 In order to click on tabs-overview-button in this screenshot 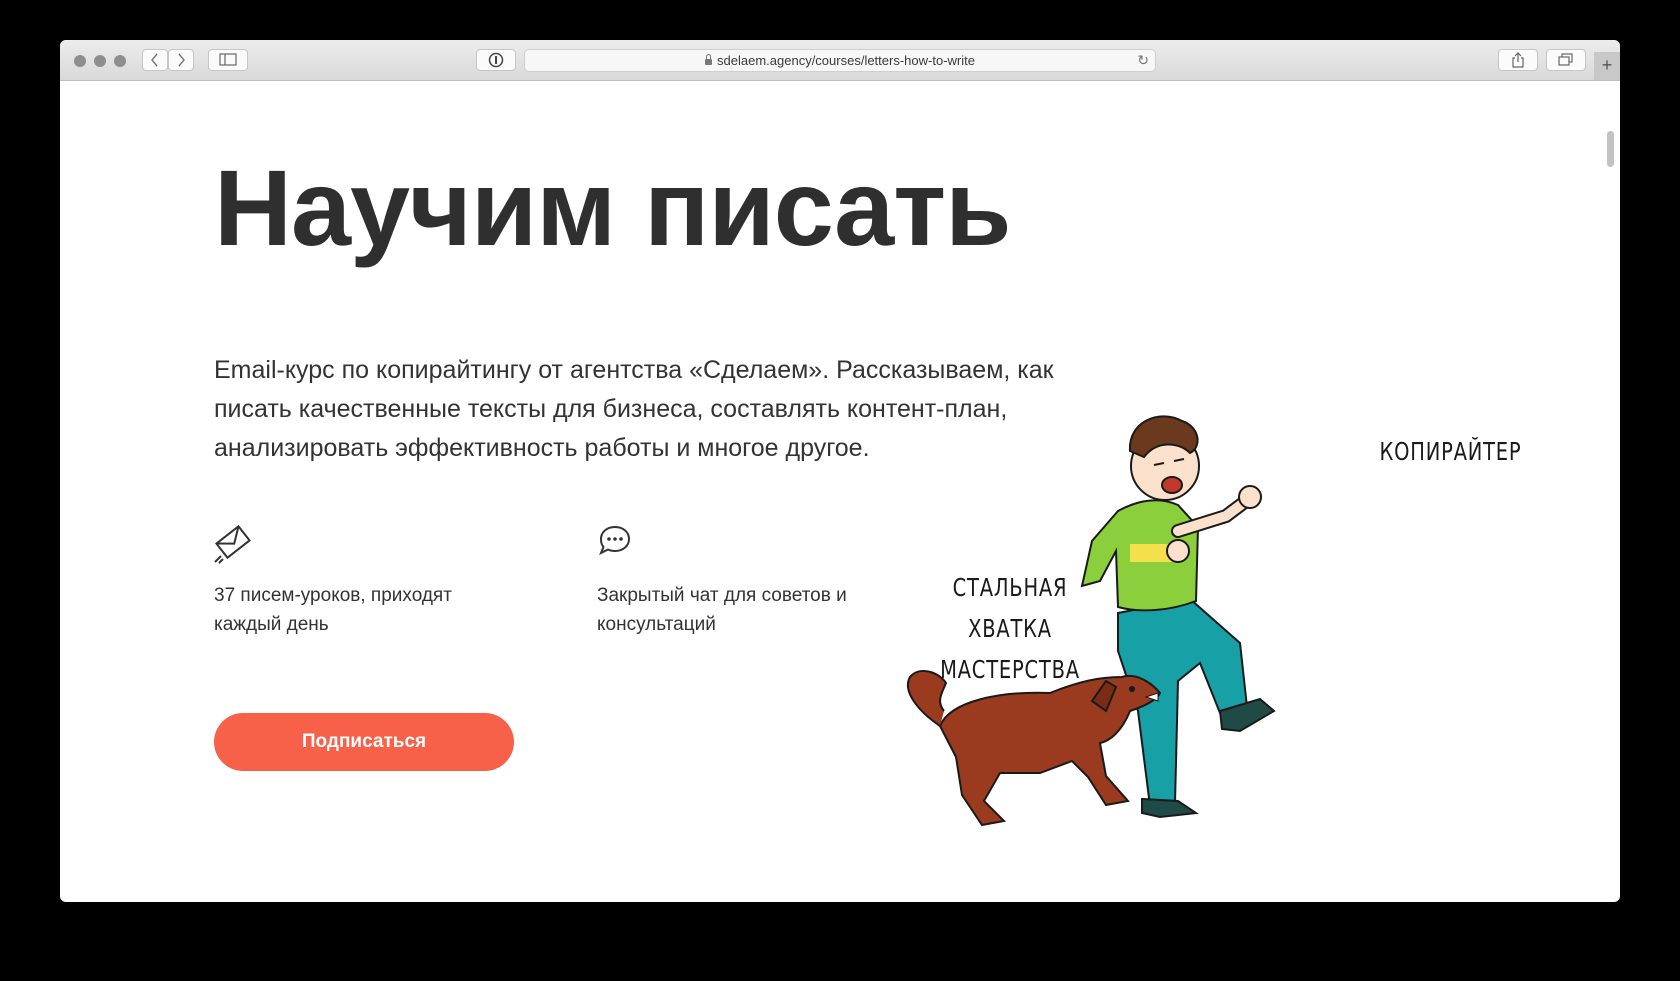, I will do `click(1566, 60)`.